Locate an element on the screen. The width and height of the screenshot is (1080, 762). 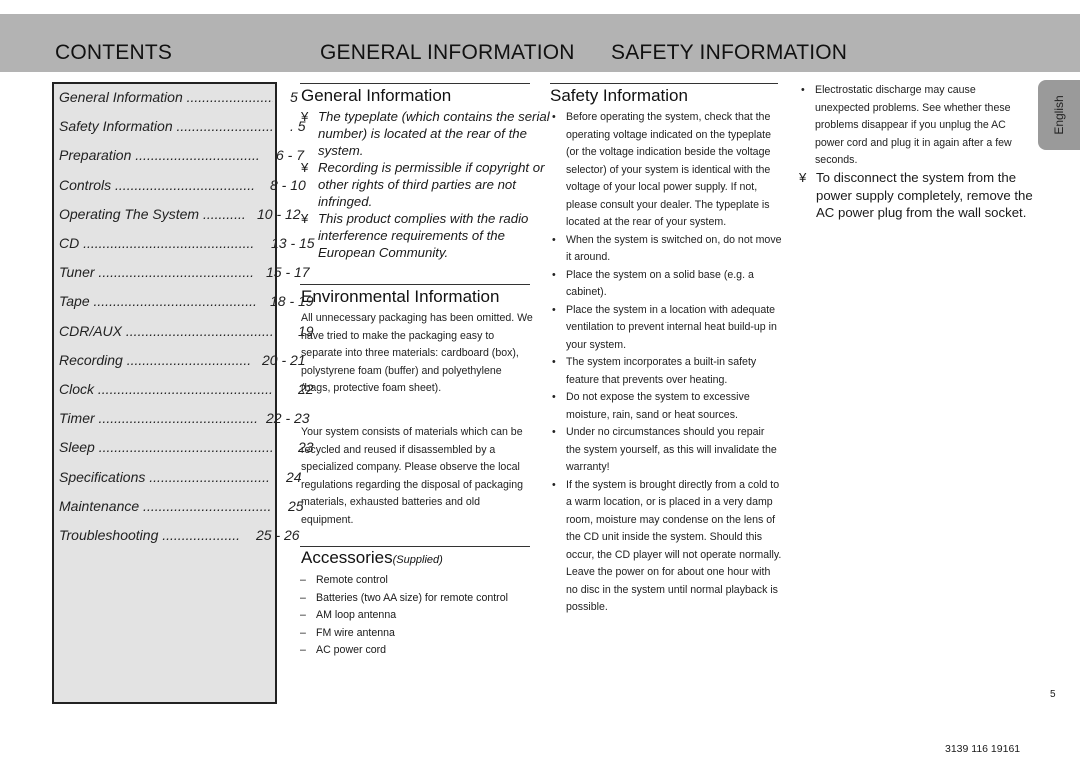
accessories-subtitle: (Supplied) is located at coordinates (417, 560).